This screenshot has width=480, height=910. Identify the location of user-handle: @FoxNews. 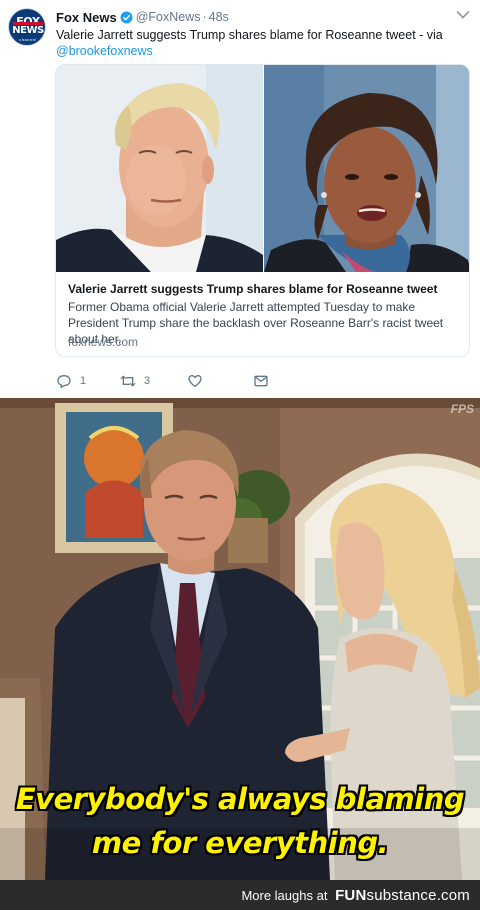
(168, 17).